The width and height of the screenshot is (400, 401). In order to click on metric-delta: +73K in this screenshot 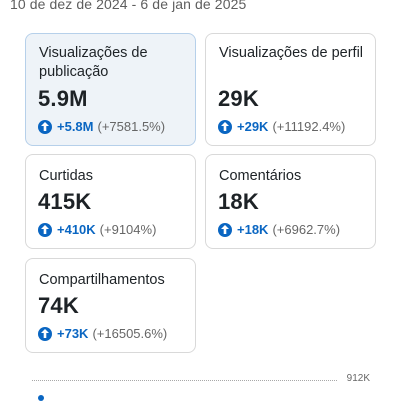, I will do `click(73, 333)`.